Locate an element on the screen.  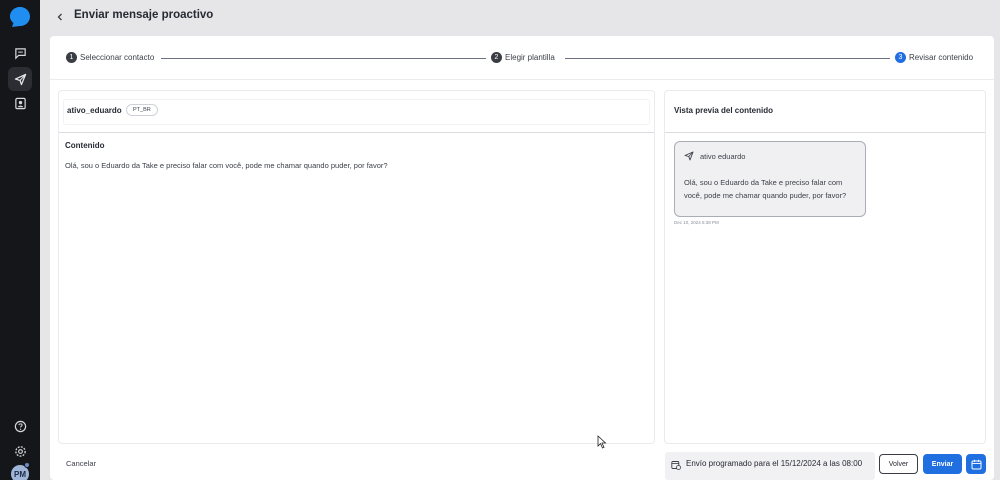
page-title: Enviar mensaje proactivo is located at coordinates (144, 15).